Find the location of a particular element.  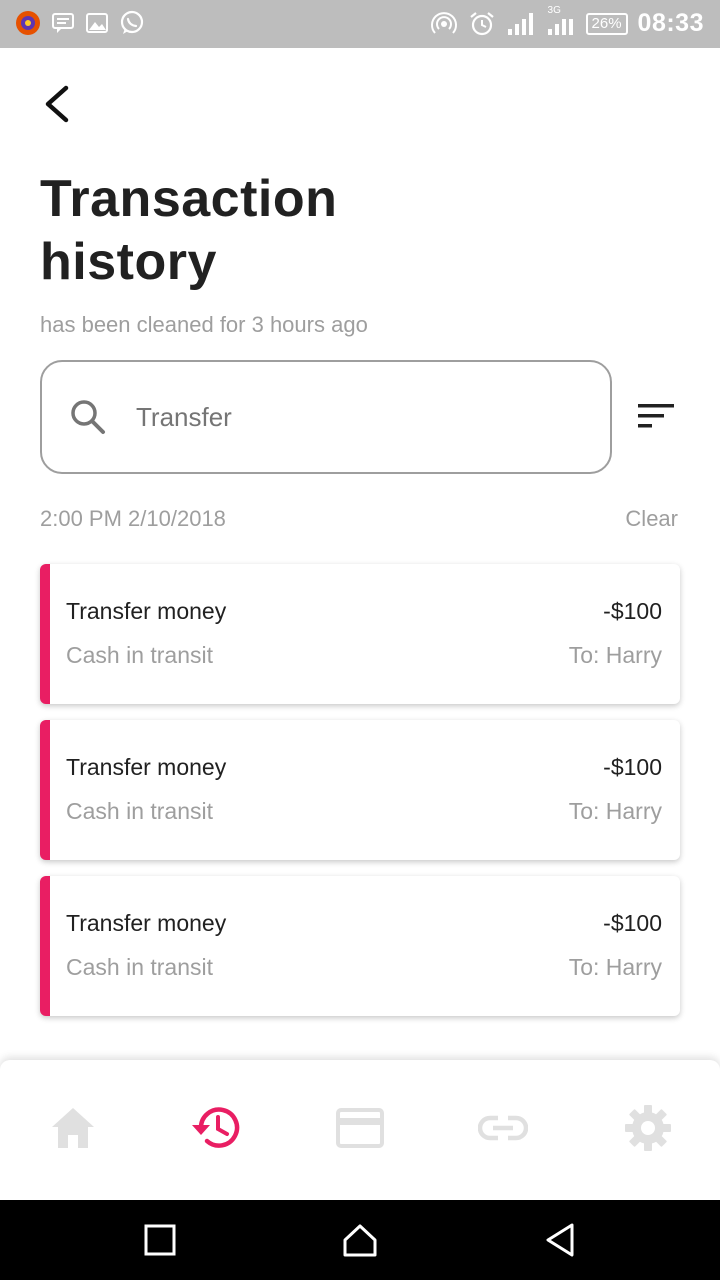

recent-apps-button is located at coordinates (160, 1240).